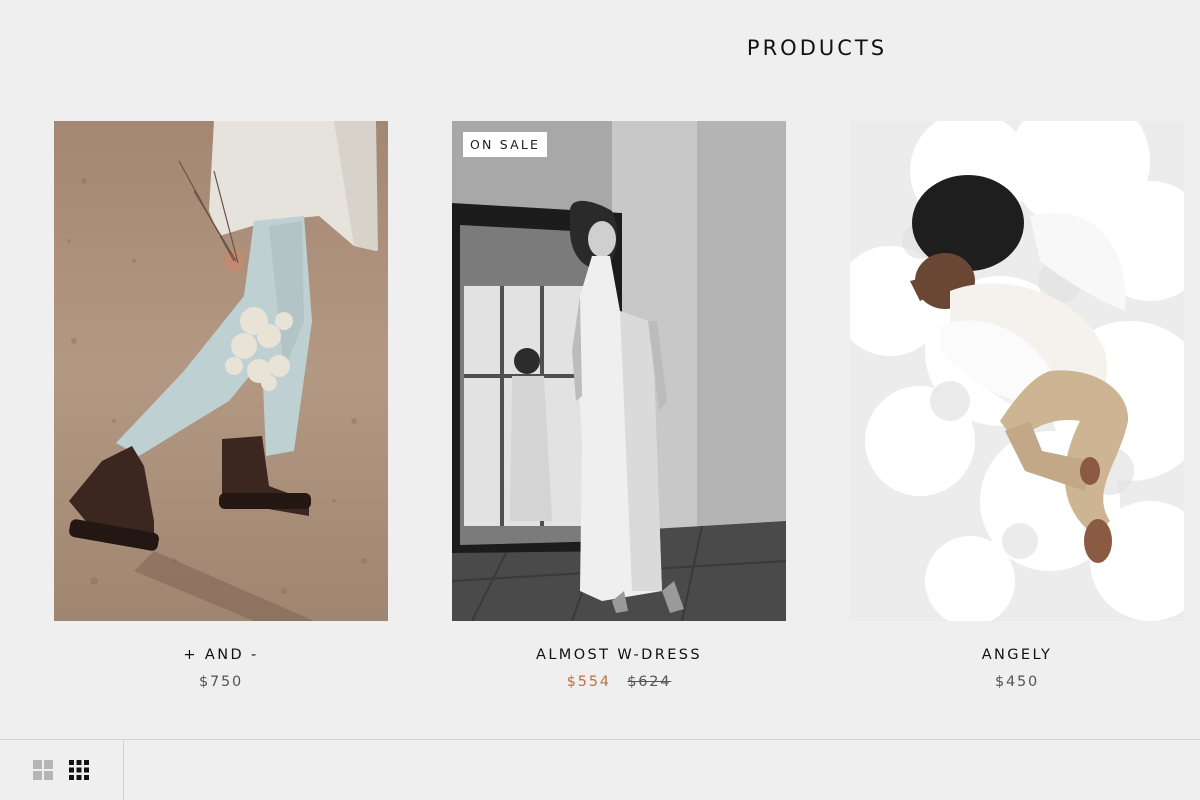  I want to click on product-price: $450, so click(1017, 682).